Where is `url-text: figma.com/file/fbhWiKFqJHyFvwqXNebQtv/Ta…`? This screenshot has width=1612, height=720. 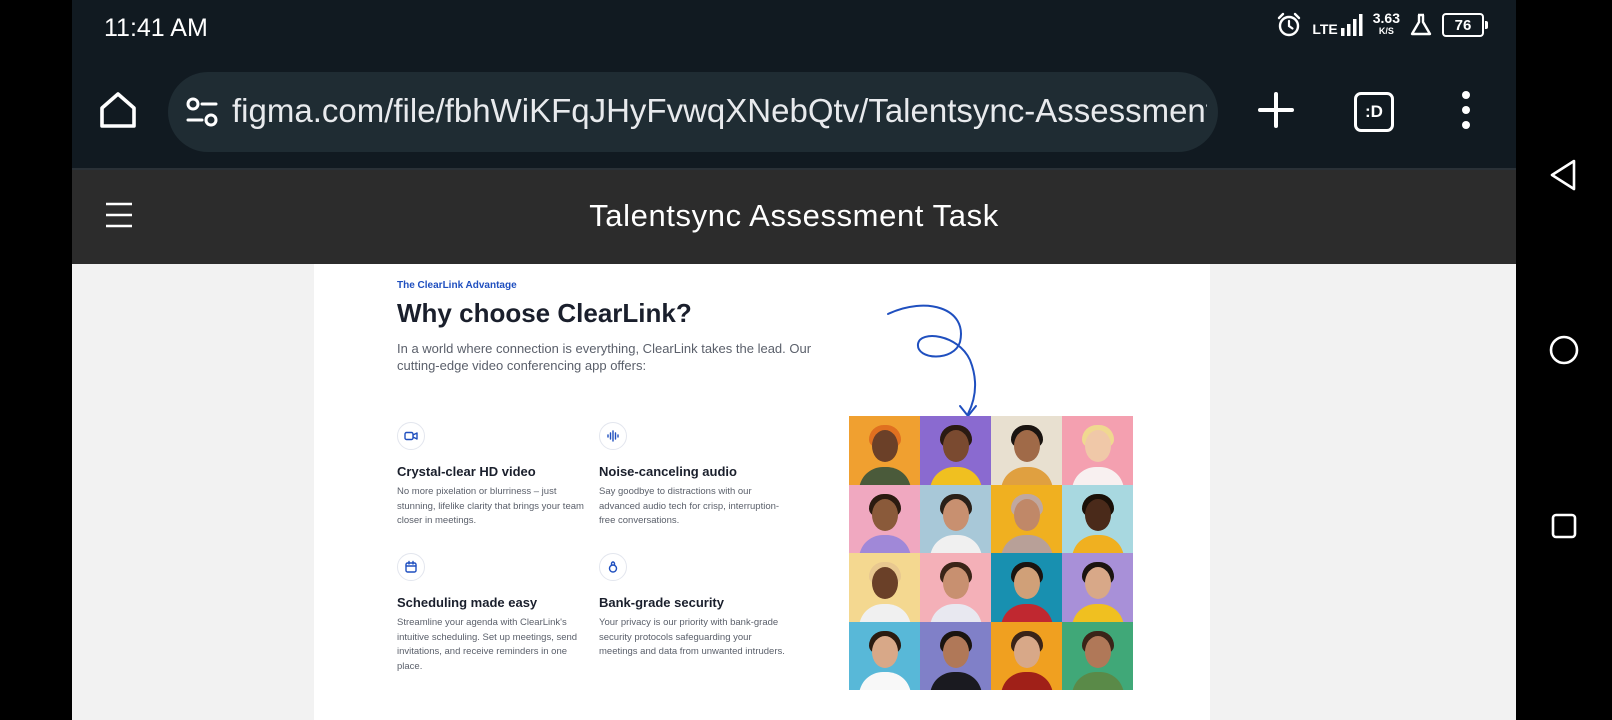 url-text: figma.com/file/fbhWiKFqJHyFvwqXNebQtv/Ta… is located at coordinates (719, 111).